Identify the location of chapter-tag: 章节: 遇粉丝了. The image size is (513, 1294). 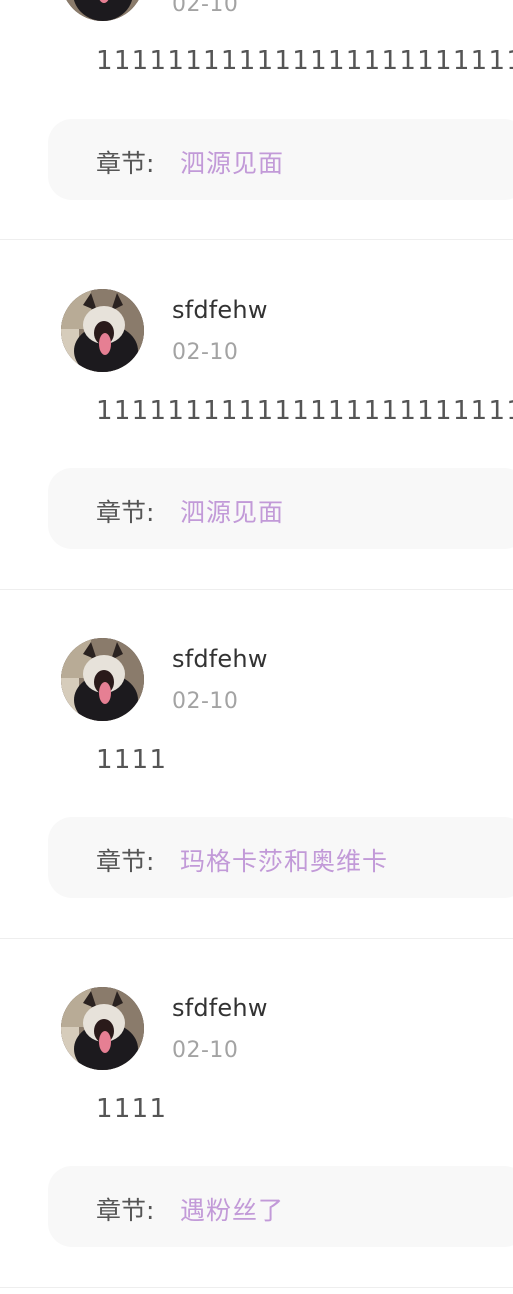
(280, 1206).